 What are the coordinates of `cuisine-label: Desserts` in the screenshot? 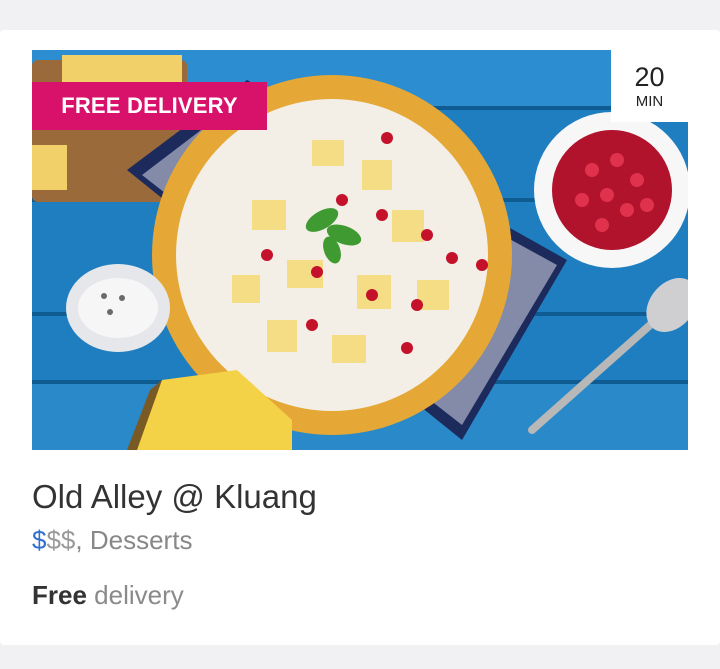 It's located at (141, 540).